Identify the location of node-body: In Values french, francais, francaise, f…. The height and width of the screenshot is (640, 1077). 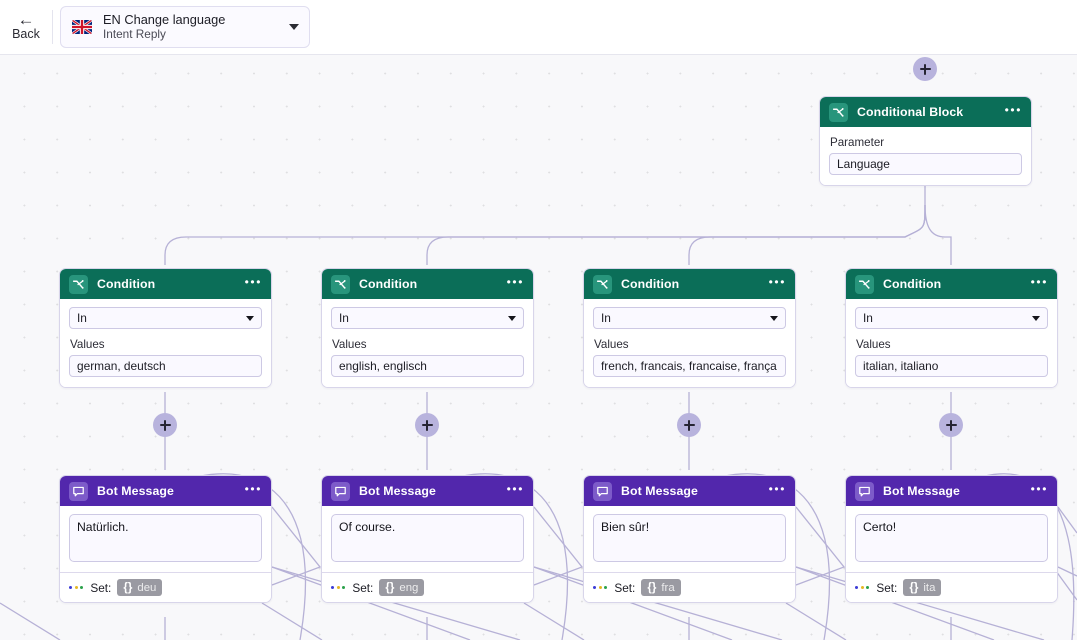
(689, 343).